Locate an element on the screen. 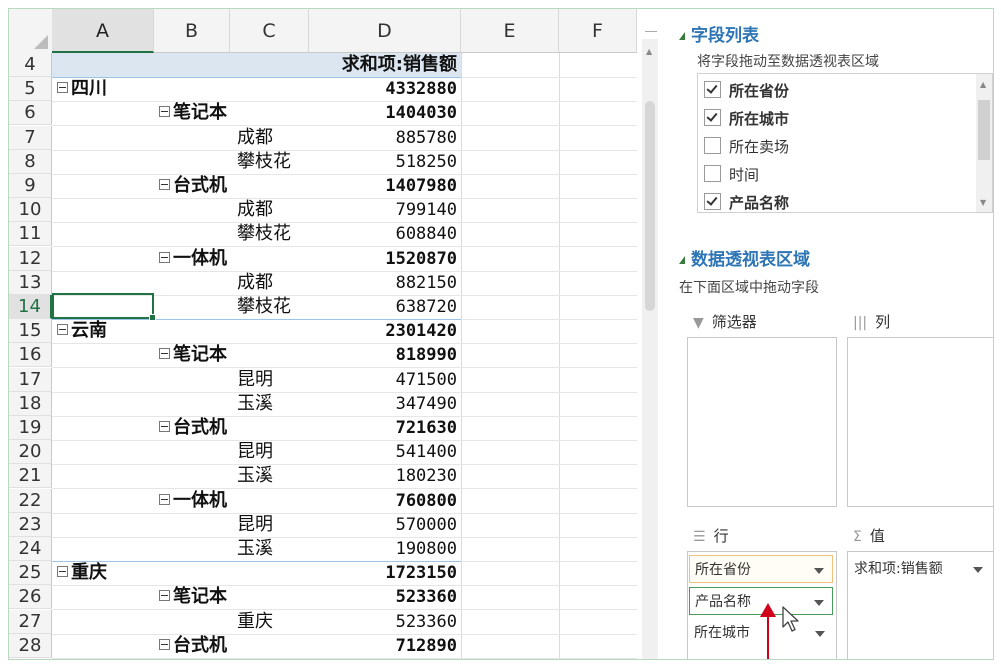 This screenshot has width=1001, height=667. row-header-20: 20 is located at coordinates (30, 452).